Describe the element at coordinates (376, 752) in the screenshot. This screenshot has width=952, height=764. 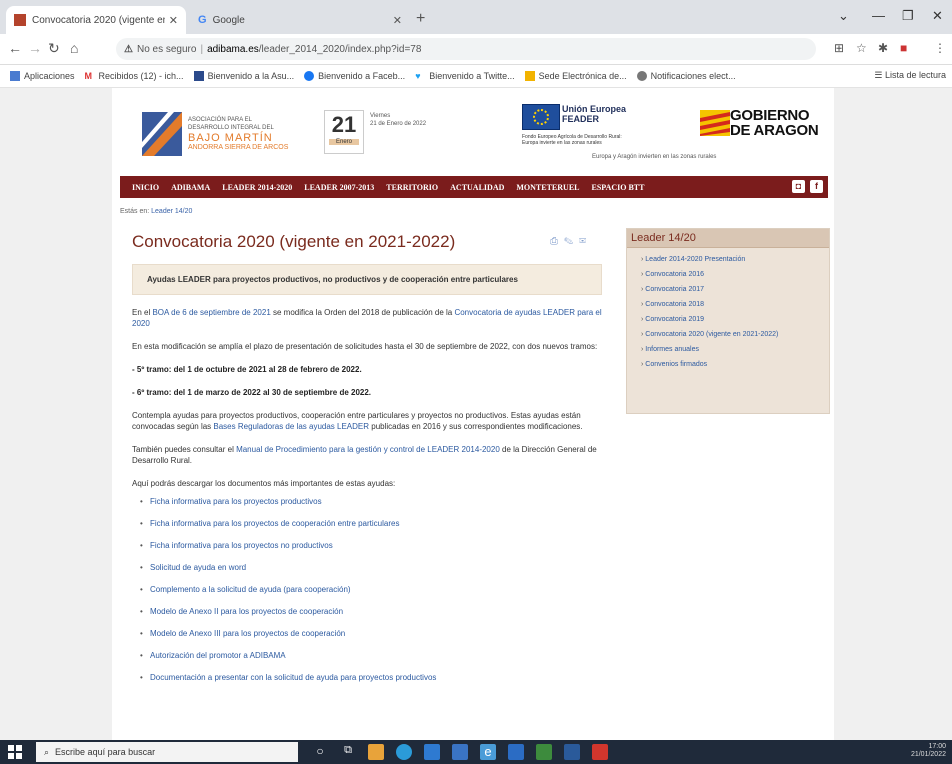
I see `file-explorer-icon` at that location.